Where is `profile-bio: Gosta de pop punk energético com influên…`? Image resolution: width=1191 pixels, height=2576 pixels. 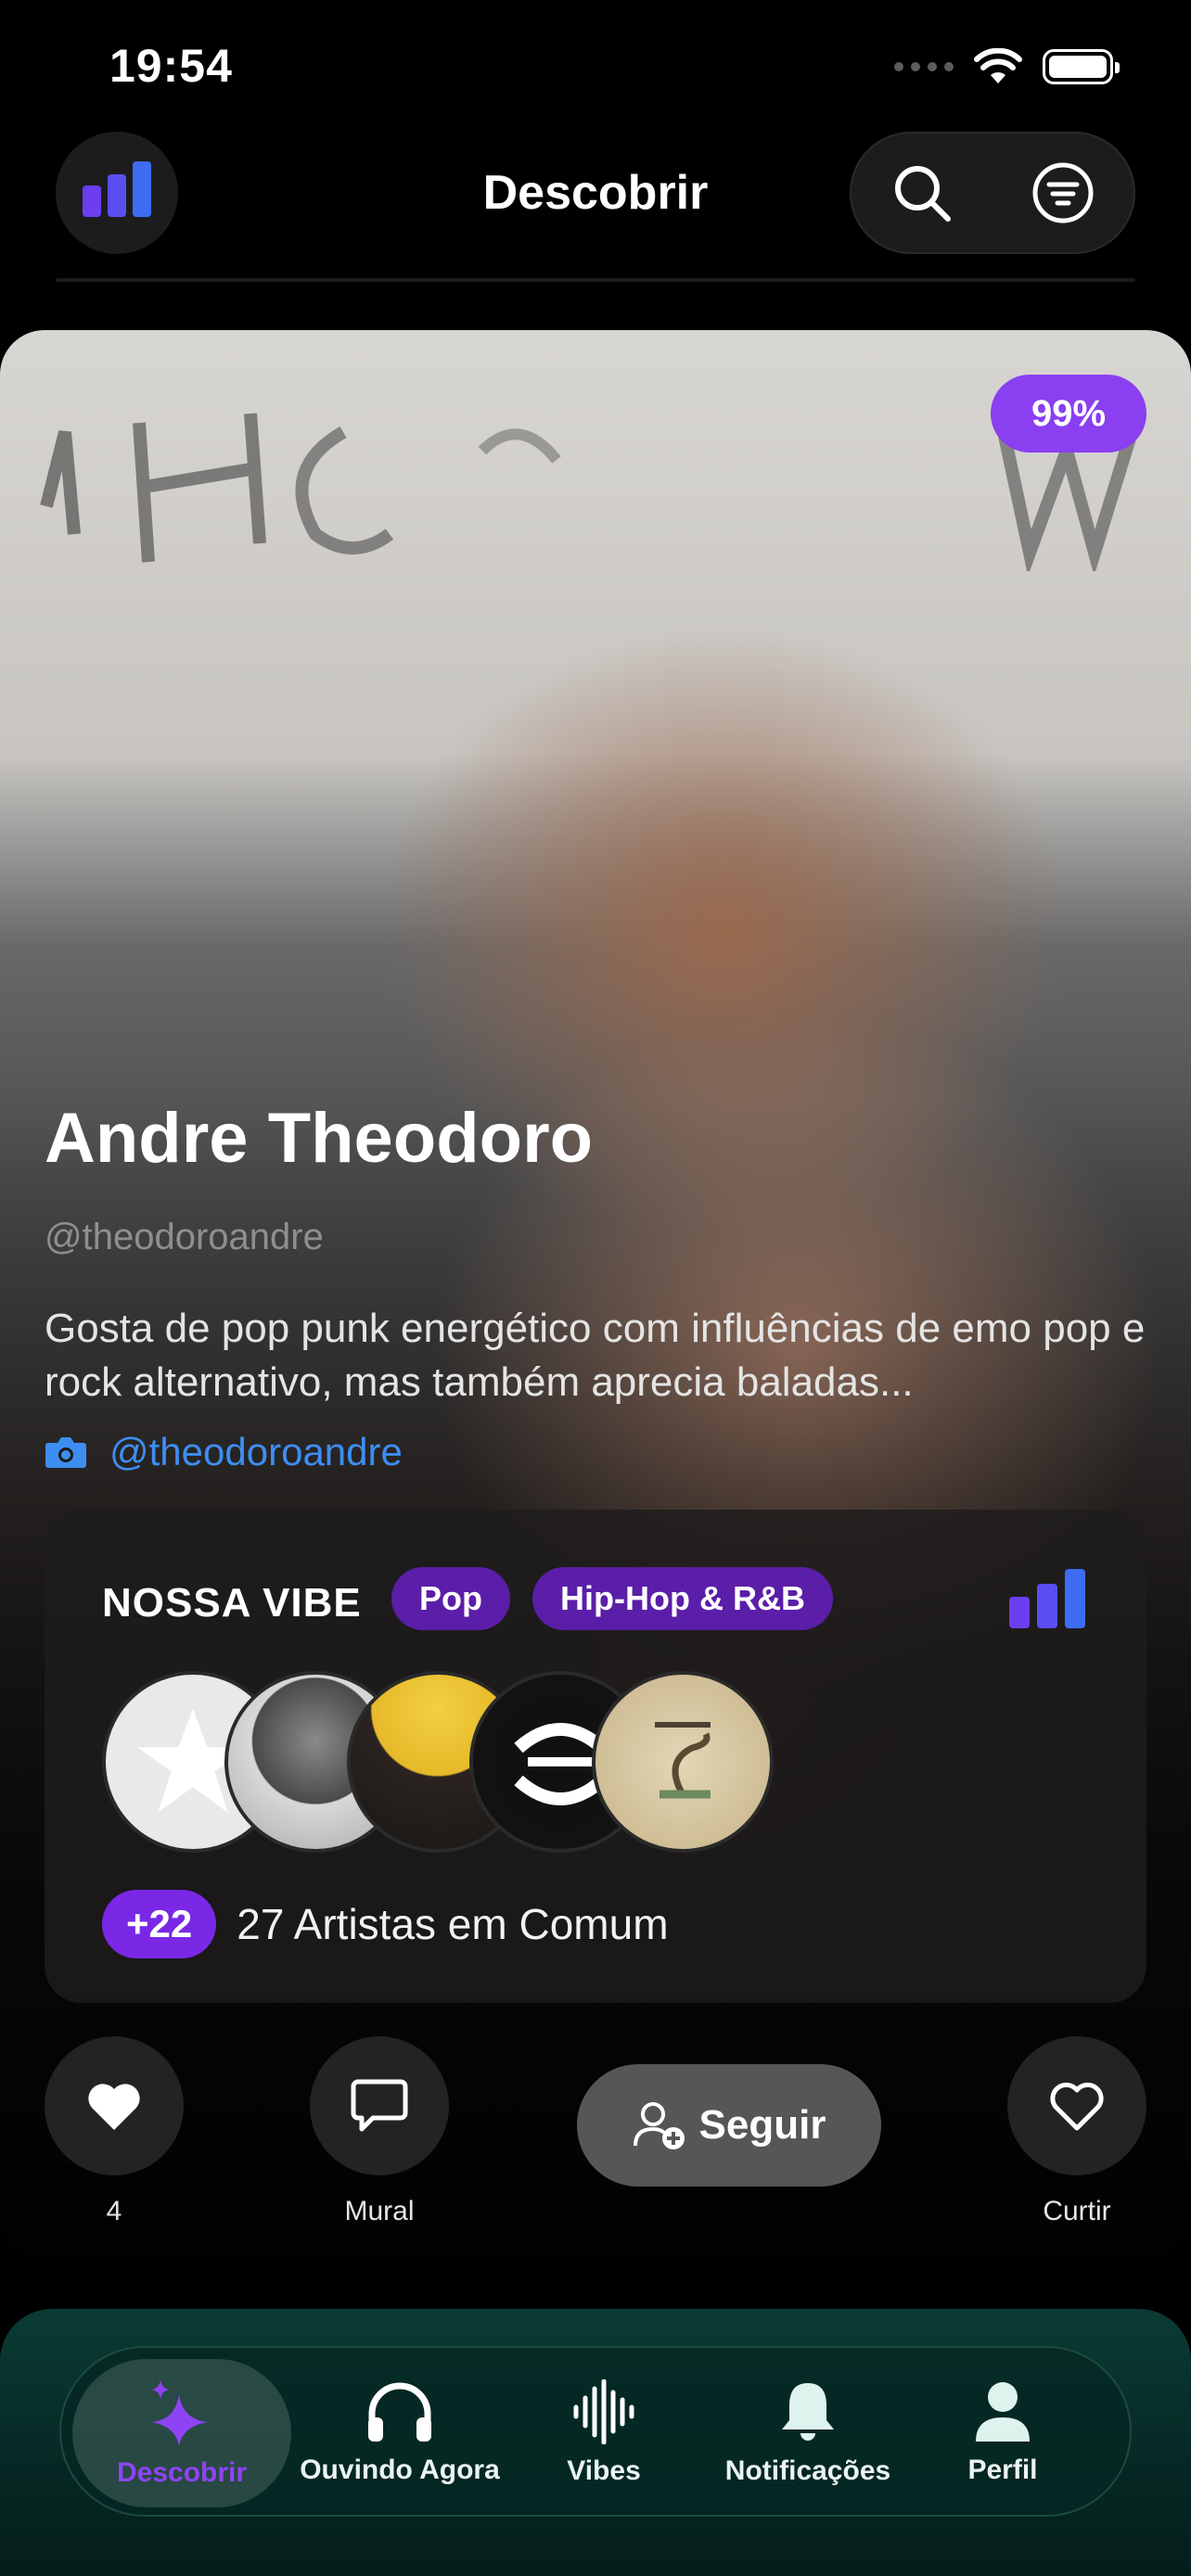
profile-bio: Gosta de pop punk energético com influên… is located at coordinates (595, 1356).